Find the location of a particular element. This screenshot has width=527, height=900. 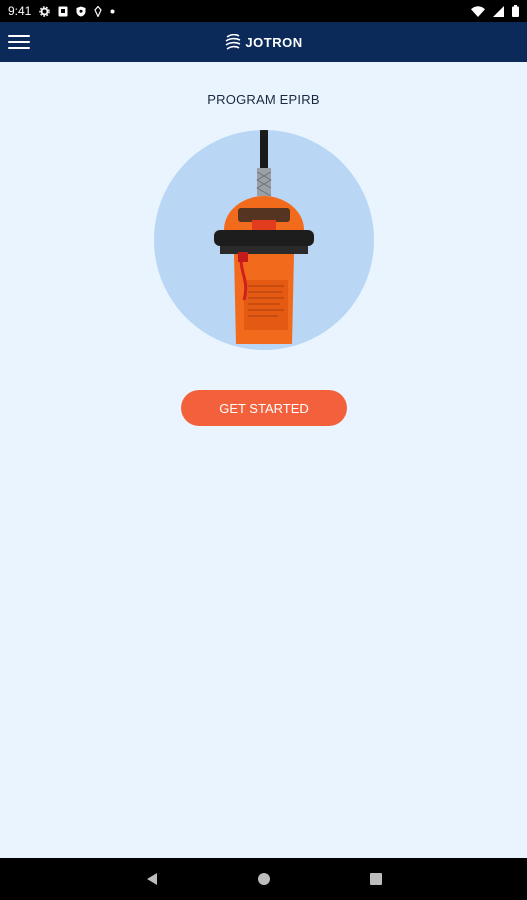

page-title: PROGRAM EPIRB is located at coordinates (263, 99).